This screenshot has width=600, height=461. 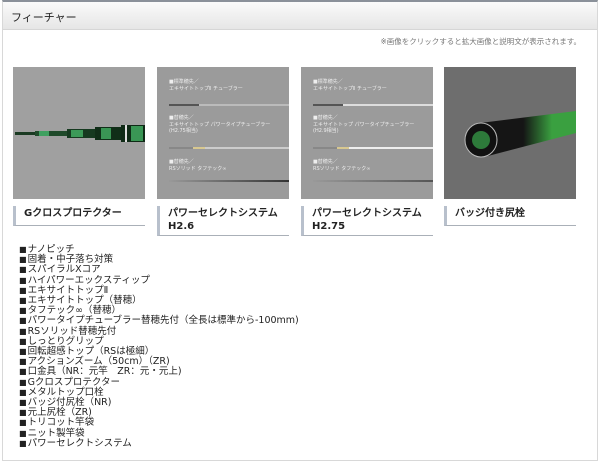 What do you see at coordinates (223, 221) in the screenshot?
I see `card-caption: パワーセレクトシステム H2.6` at bounding box center [223, 221].